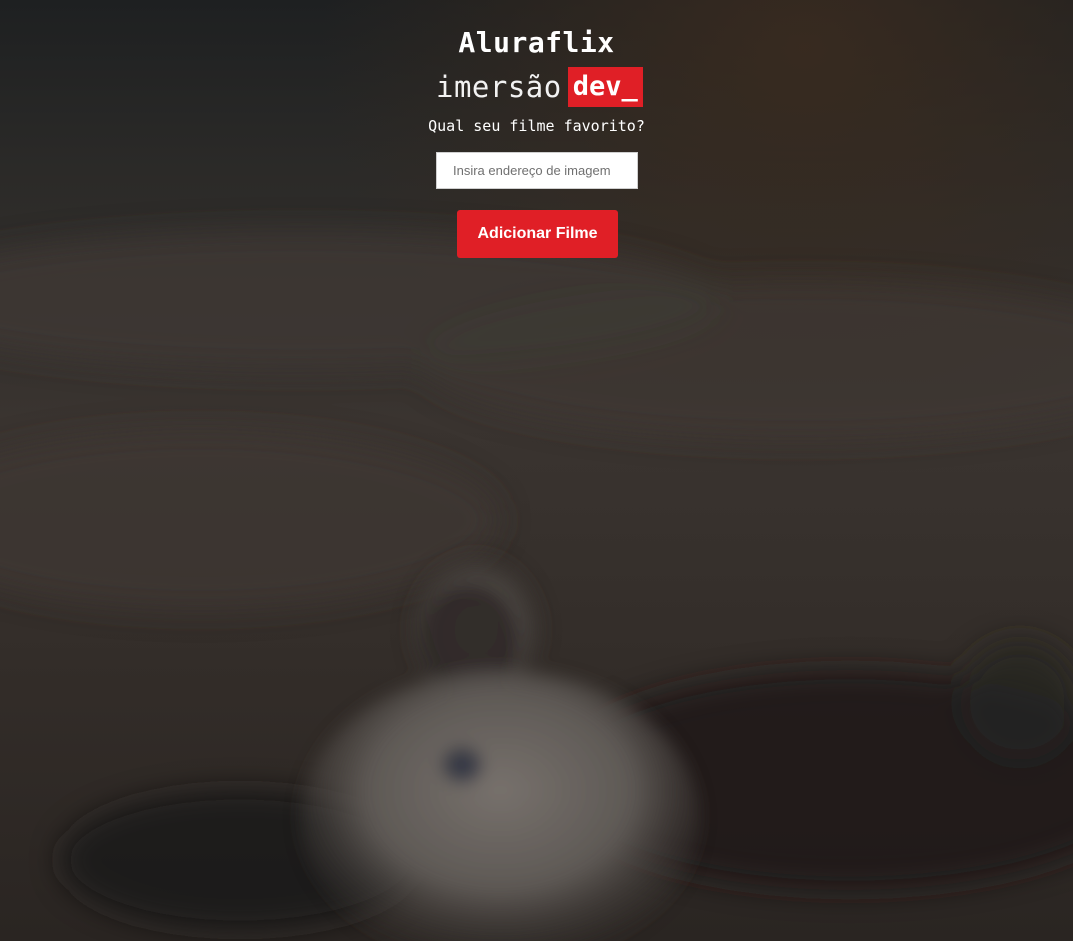  I want to click on logo-dev-badge: dev_, so click(605, 87).